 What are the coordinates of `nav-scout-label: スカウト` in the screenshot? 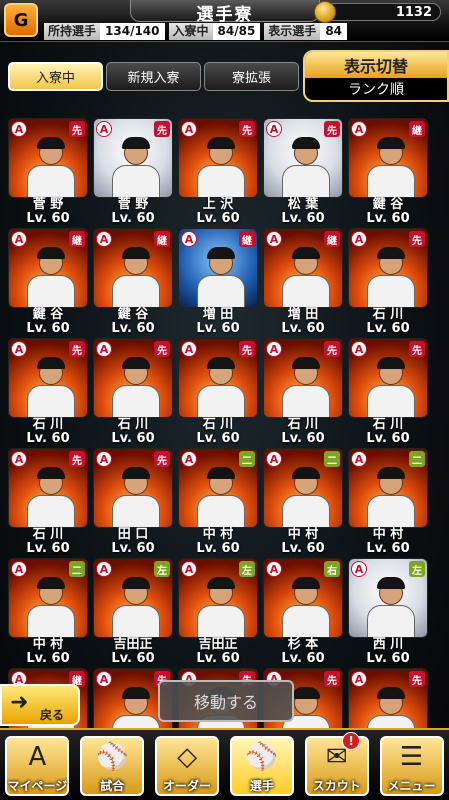 It's located at (336, 786).